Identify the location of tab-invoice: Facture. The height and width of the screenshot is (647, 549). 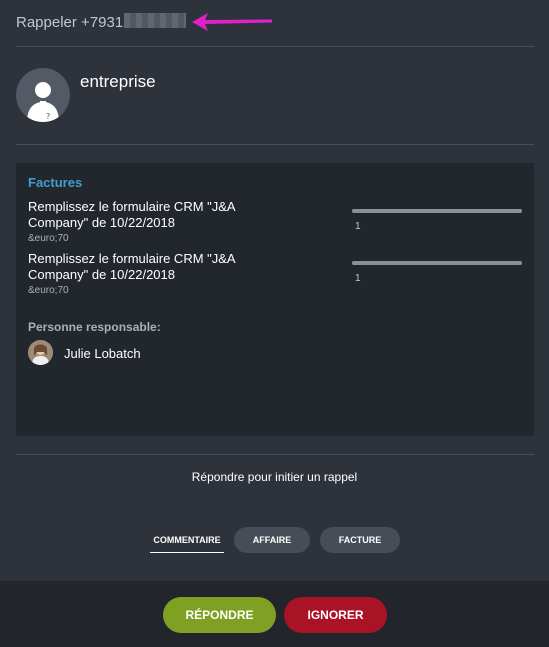
(360, 540).